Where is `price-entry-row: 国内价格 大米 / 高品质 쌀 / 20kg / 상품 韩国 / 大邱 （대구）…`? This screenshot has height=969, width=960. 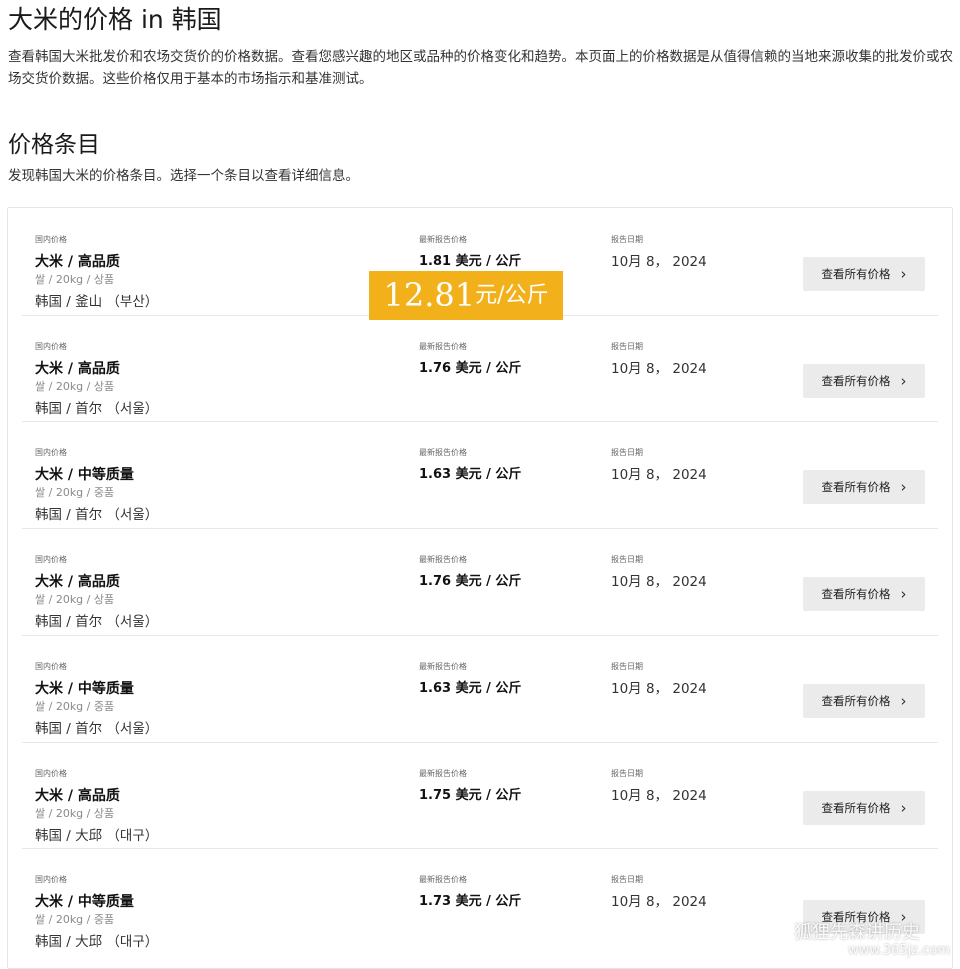 price-entry-row: 国内价格 大米 / 高品质 쌀 / 20kg / 상품 韩国 / 大邱 （대구）… is located at coordinates (480, 795).